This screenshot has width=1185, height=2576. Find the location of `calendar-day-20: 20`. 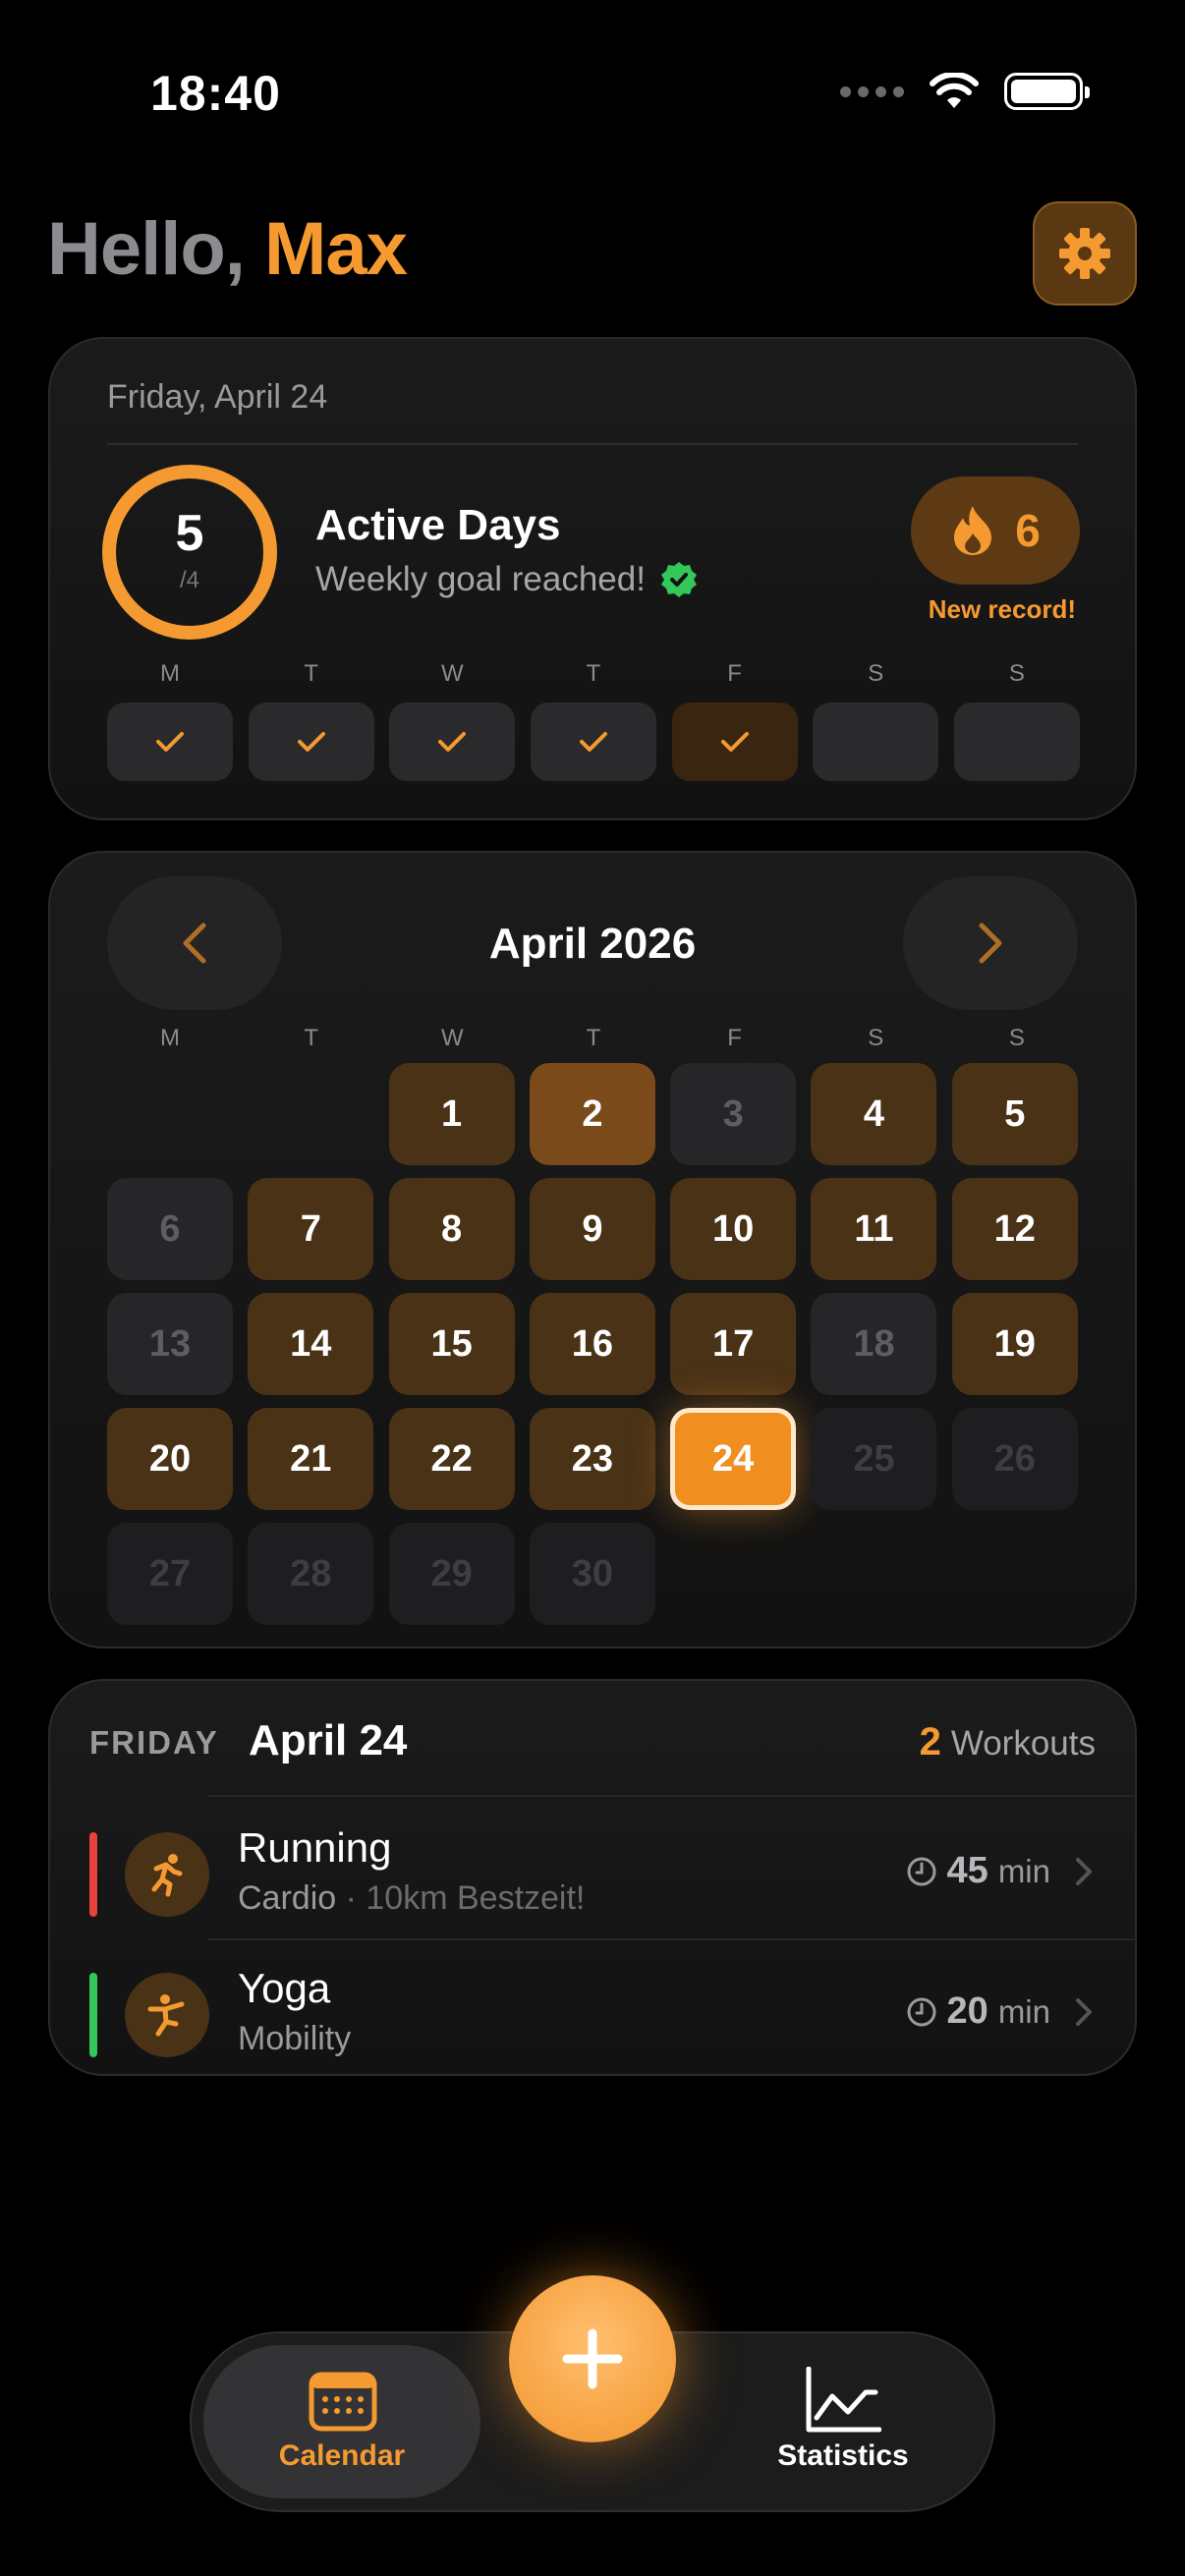

calendar-day-20: 20 is located at coordinates (170, 1459).